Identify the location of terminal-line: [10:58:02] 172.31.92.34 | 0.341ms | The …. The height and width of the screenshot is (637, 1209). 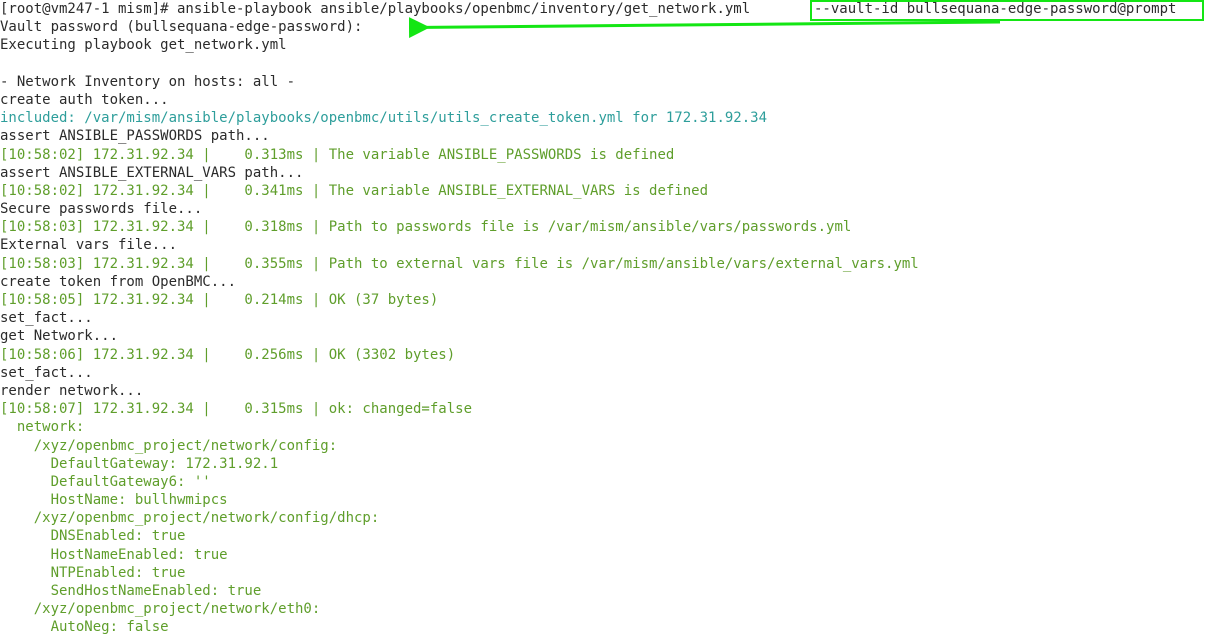
(354, 190).